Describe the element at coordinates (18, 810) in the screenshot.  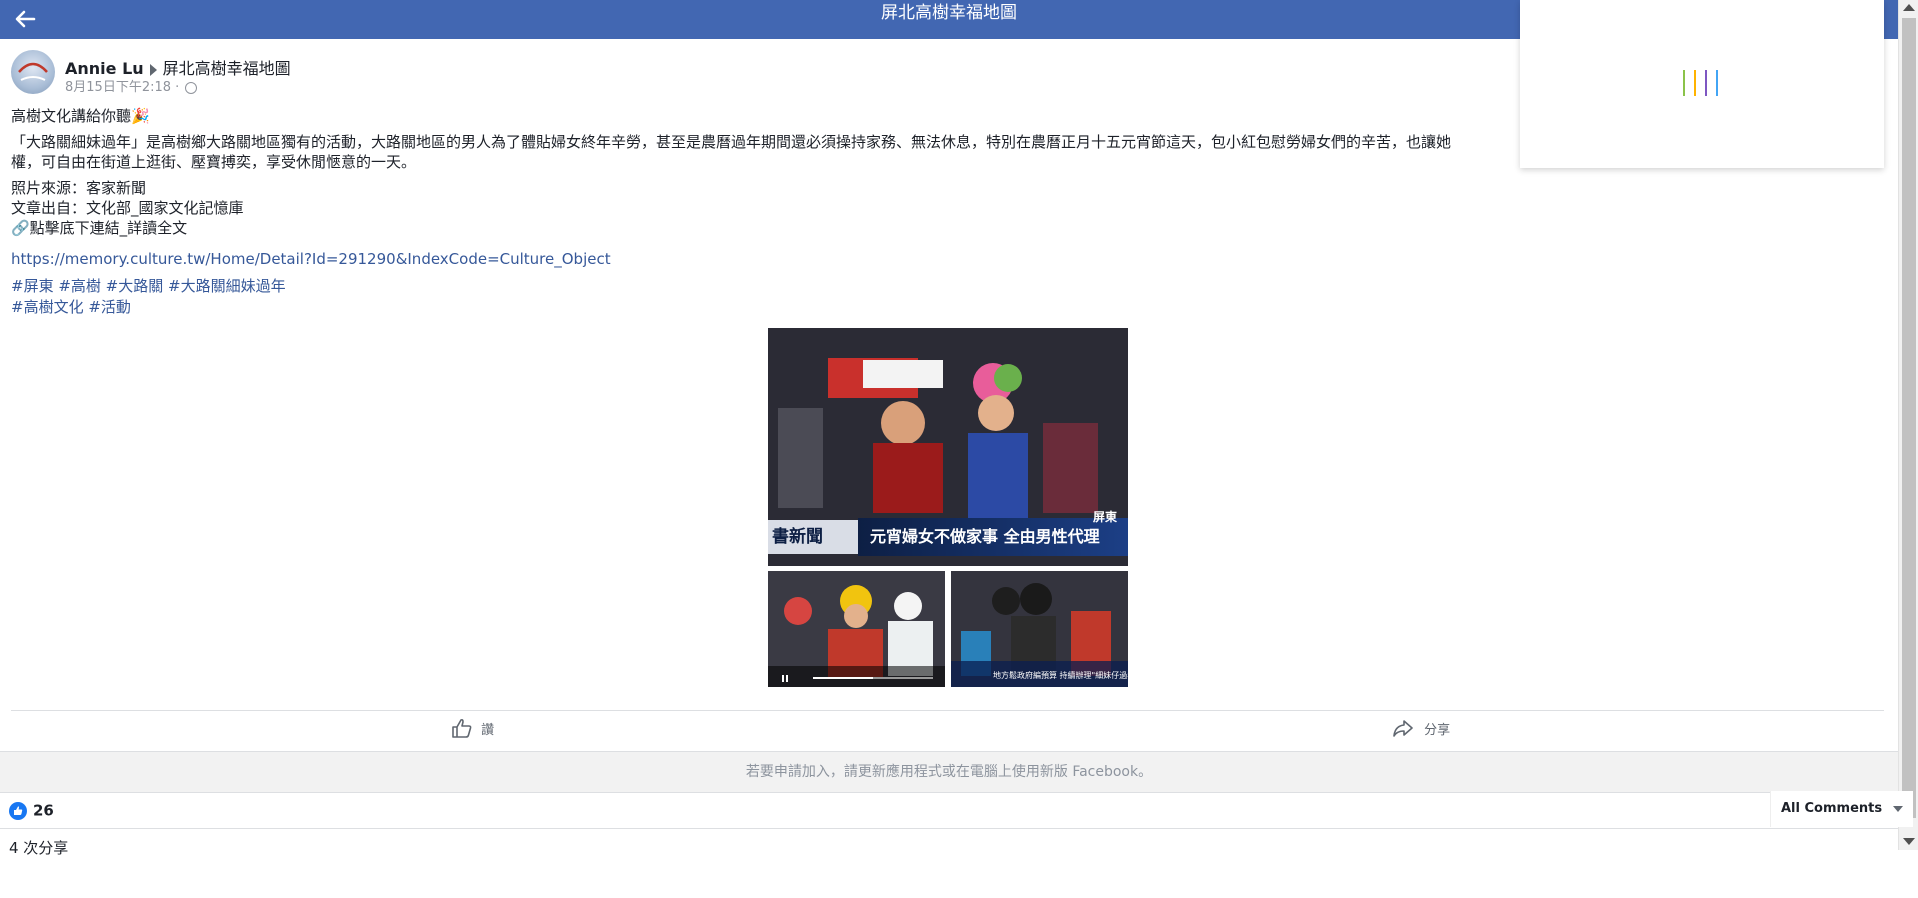
I see `like-reaction-icon` at that location.